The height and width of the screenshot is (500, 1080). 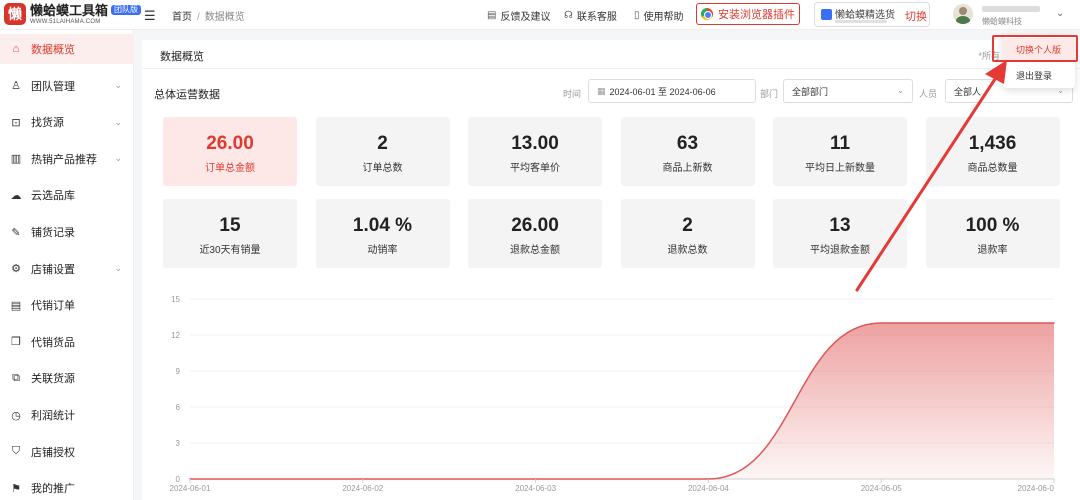 I want to click on support-link: ☊ 联系客服, so click(x=590, y=15).